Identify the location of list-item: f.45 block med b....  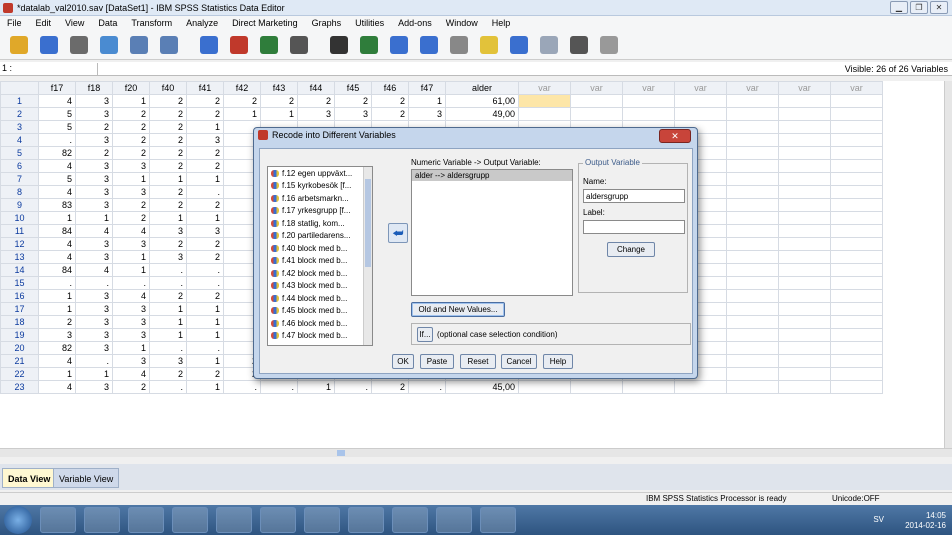
(320, 311).